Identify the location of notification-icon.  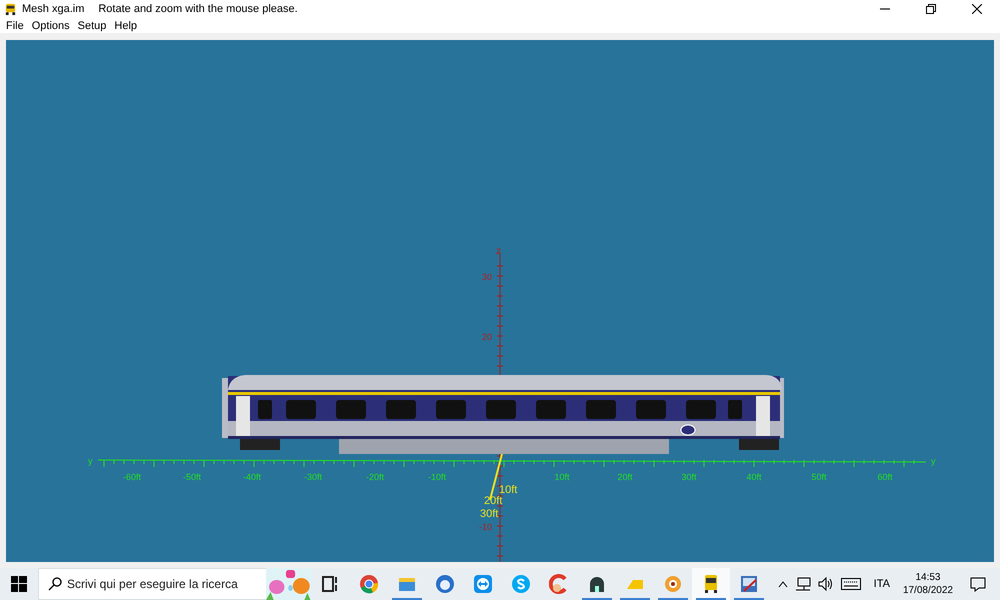
(978, 584).